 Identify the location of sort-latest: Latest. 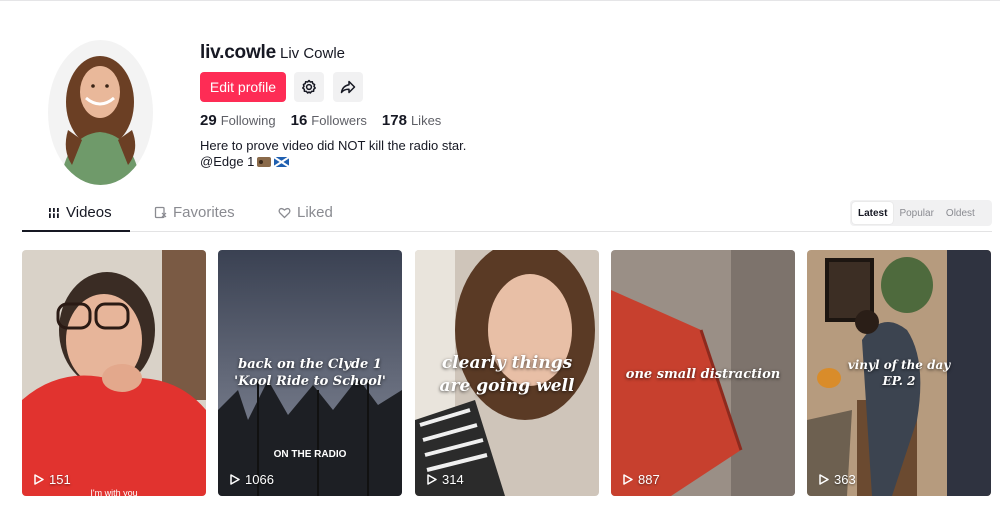
(873, 213).